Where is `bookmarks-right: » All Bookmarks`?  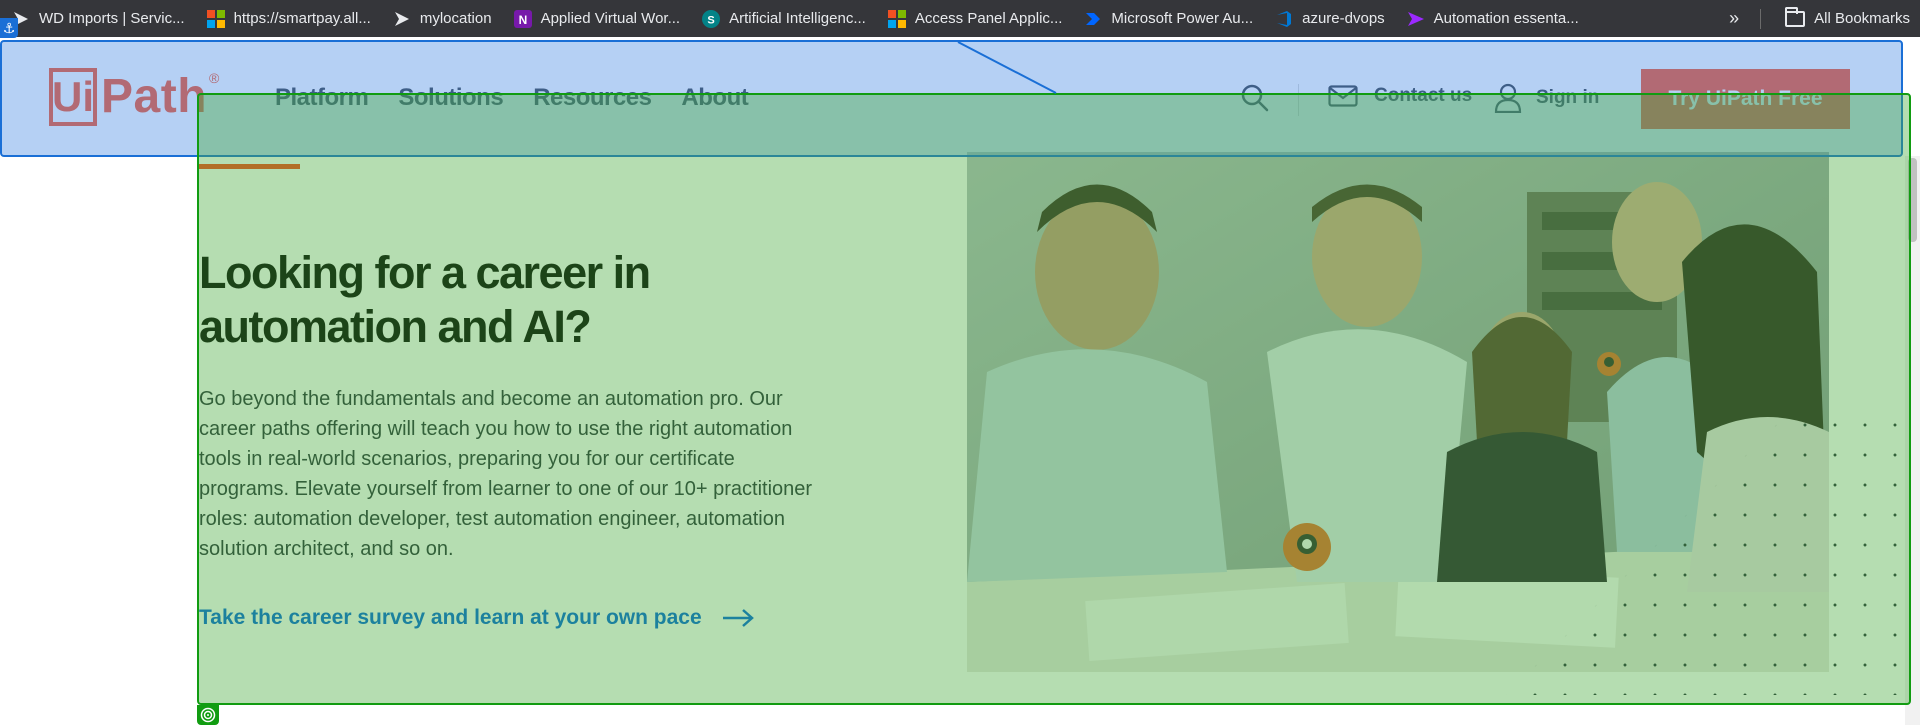
bookmarks-right: » All Bookmarks is located at coordinates (1817, 18).